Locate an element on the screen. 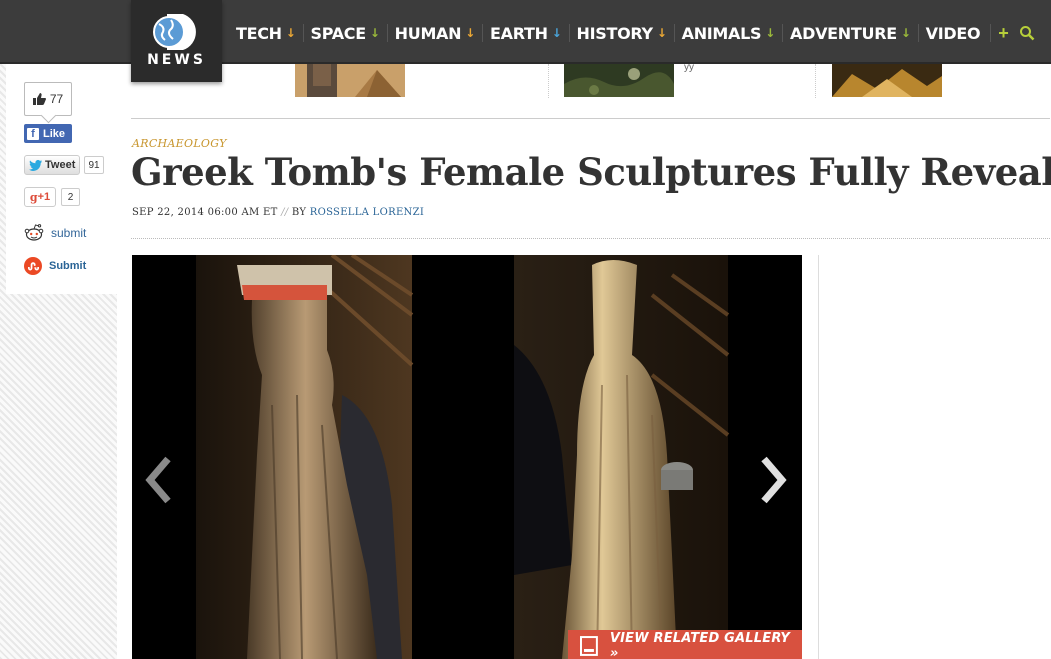 This screenshot has width=1051, height=659. nav-item-label: VIDEO is located at coordinates (953, 33).